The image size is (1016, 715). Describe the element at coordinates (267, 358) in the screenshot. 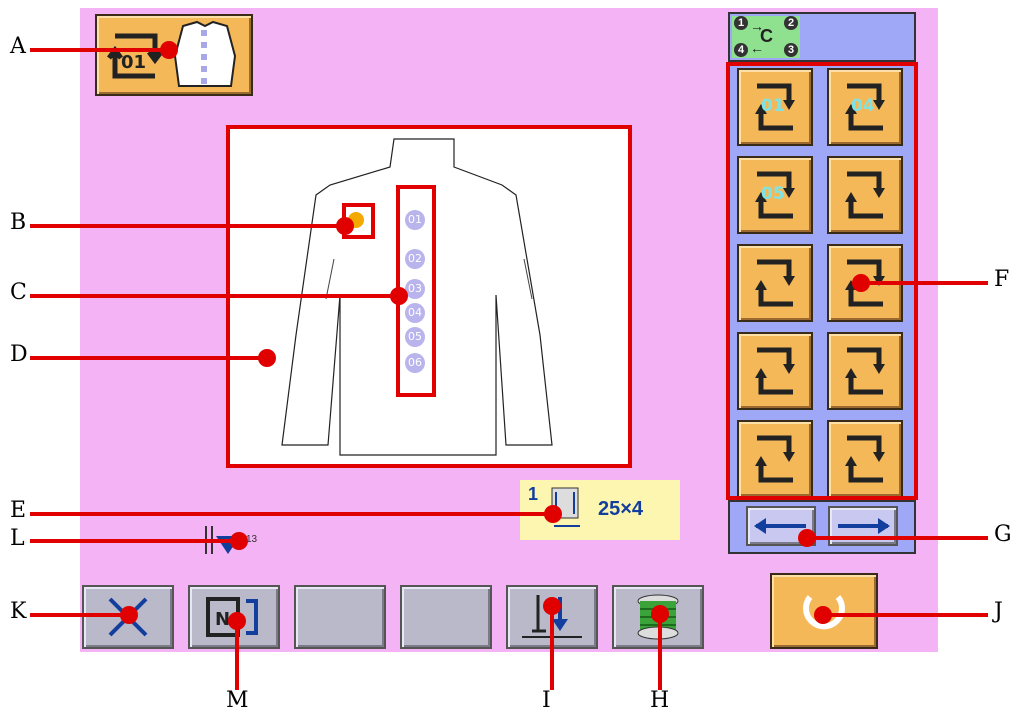

I see `callout-dot-d` at that location.